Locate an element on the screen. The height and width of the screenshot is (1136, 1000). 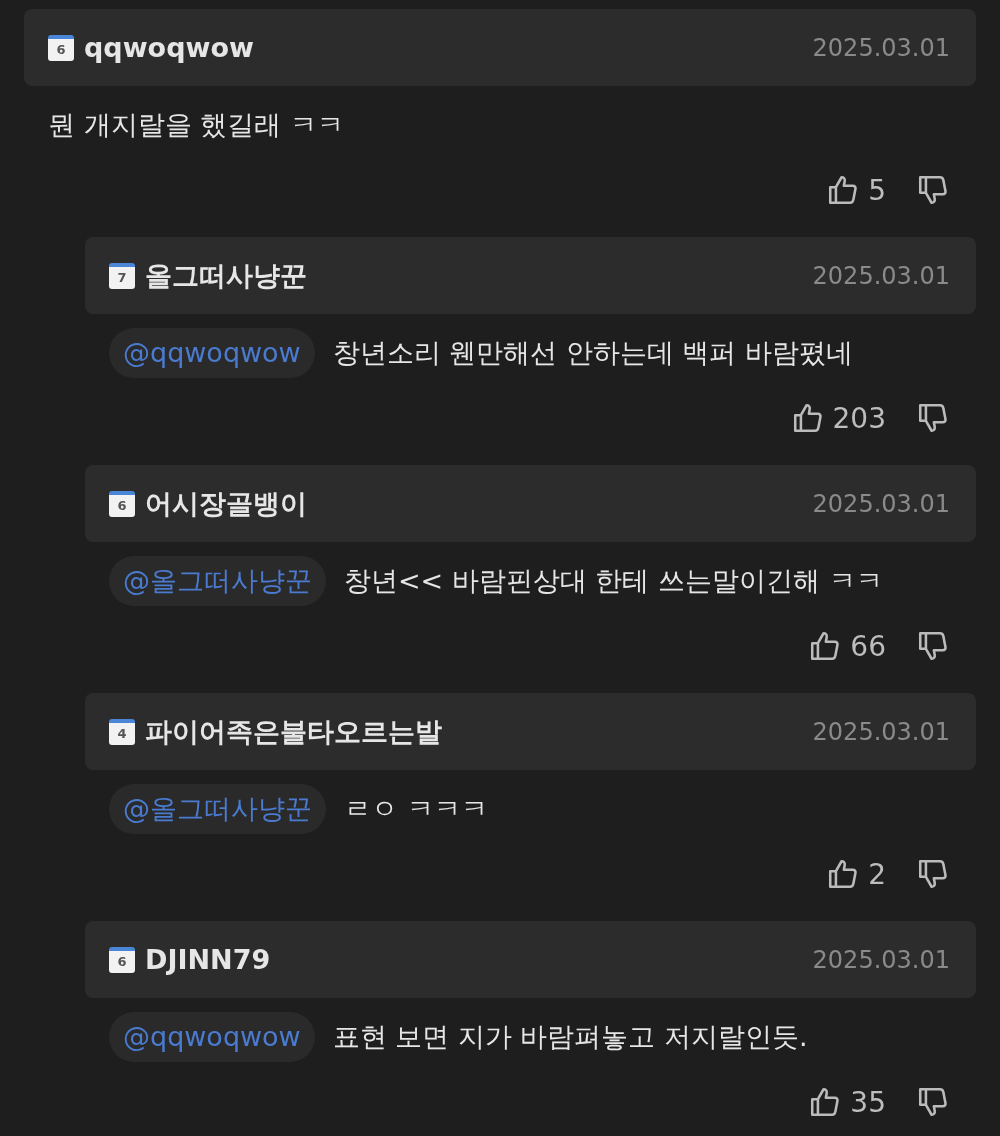
username: 올그떠사냥꾼 is located at coordinates (226, 275).